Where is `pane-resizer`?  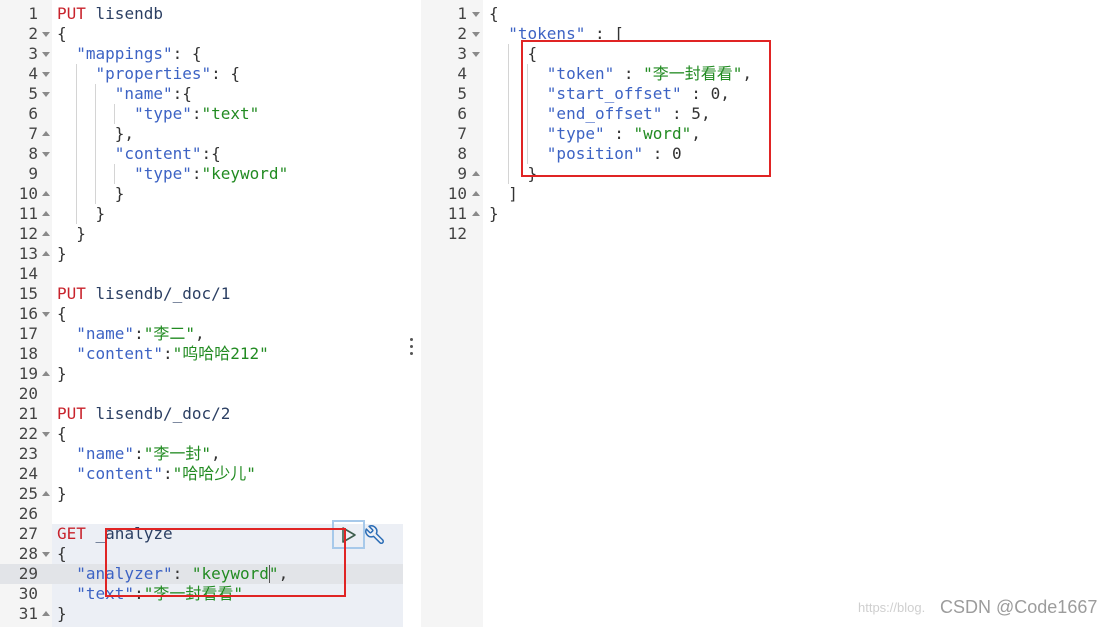
pane-resizer is located at coordinates (412, 313).